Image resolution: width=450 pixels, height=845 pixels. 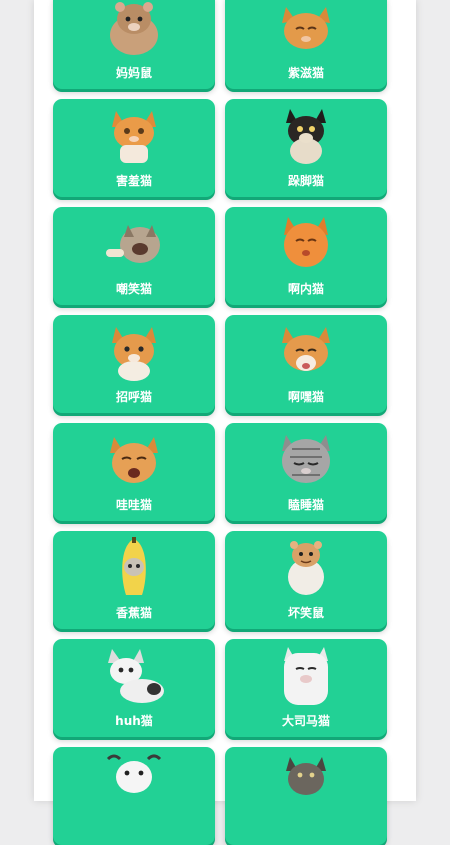 I want to click on sticker-card-smirk-mouse: 坏笑鼠, so click(x=306, y=580).